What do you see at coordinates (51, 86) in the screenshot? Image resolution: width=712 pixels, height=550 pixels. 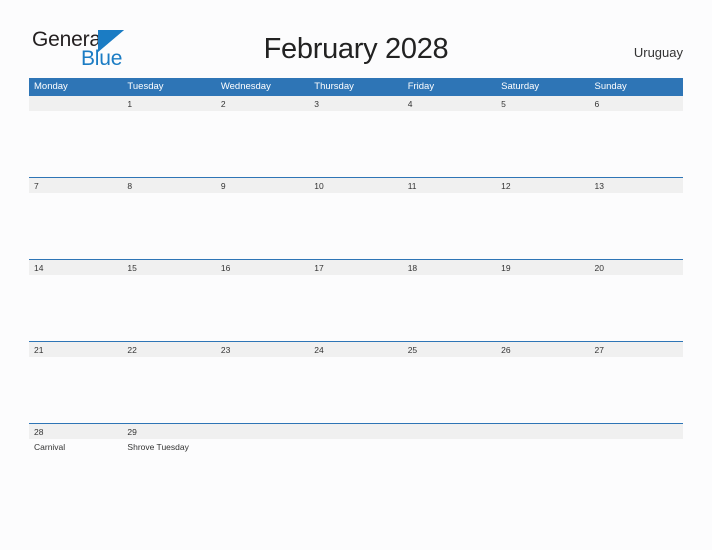 I see `weekday-header-monday: Monday` at bounding box center [51, 86].